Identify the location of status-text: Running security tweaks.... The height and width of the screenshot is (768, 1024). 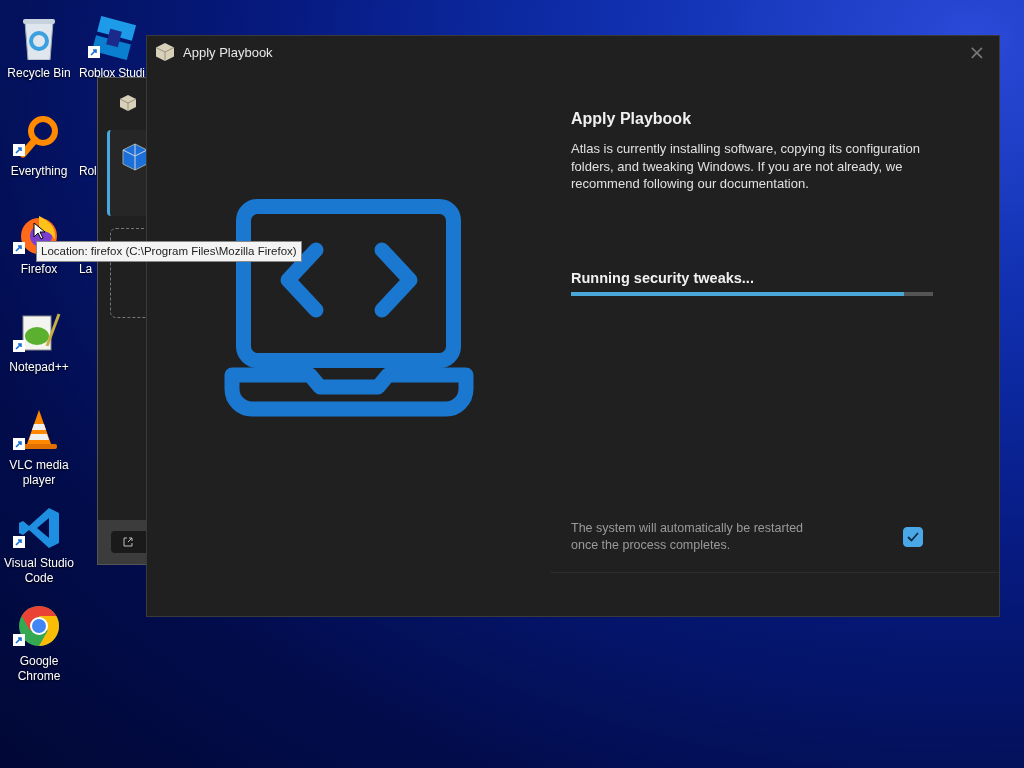
(663, 277).